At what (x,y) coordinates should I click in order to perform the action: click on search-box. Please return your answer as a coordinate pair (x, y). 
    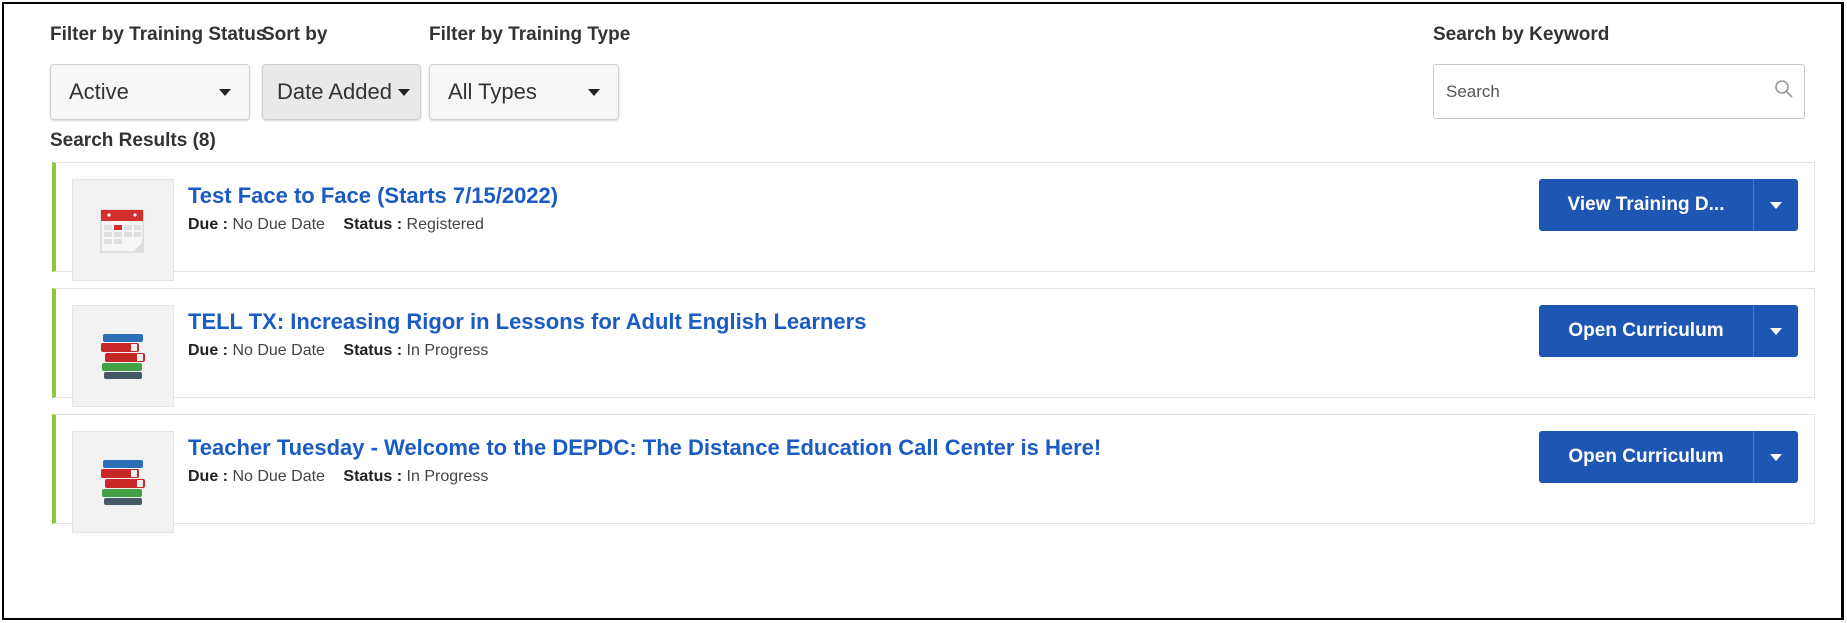
    Looking at the image, I should click on (1619, 91).